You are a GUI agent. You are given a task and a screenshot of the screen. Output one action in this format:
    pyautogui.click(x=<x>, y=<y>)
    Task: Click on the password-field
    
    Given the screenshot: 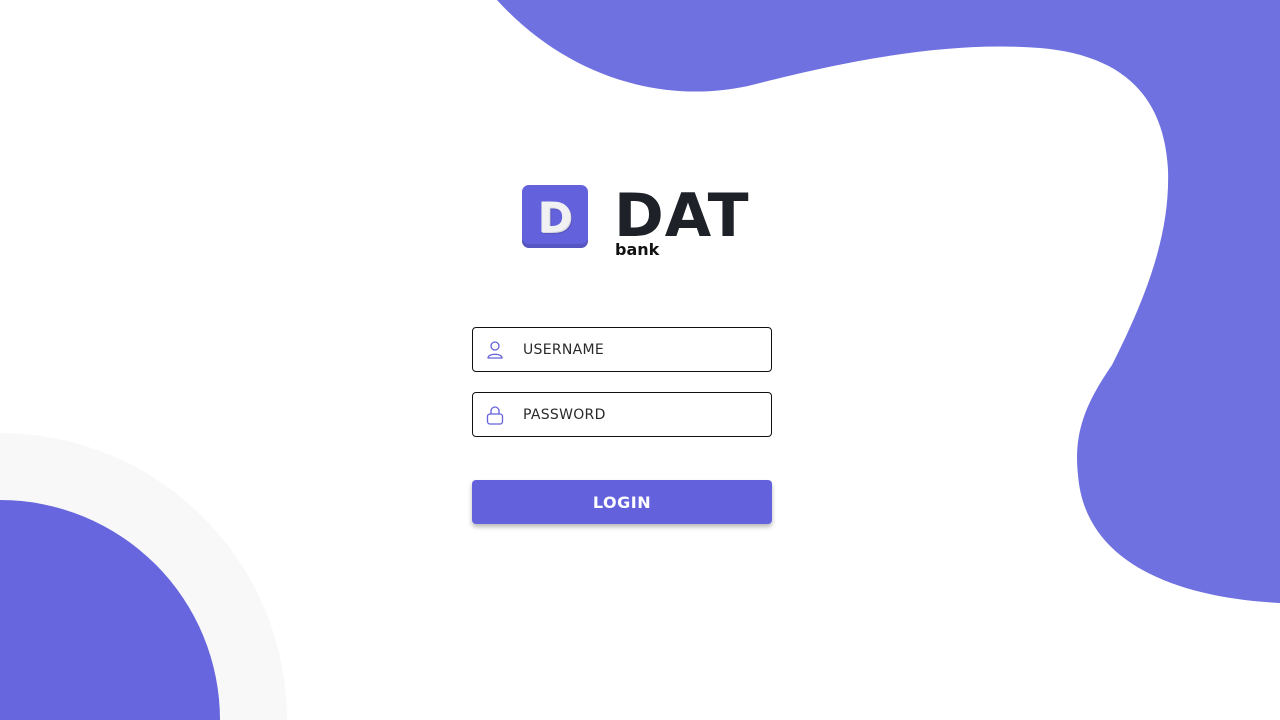 What is the action you would take?
    pyautogui.click(x=622, y=414)
    